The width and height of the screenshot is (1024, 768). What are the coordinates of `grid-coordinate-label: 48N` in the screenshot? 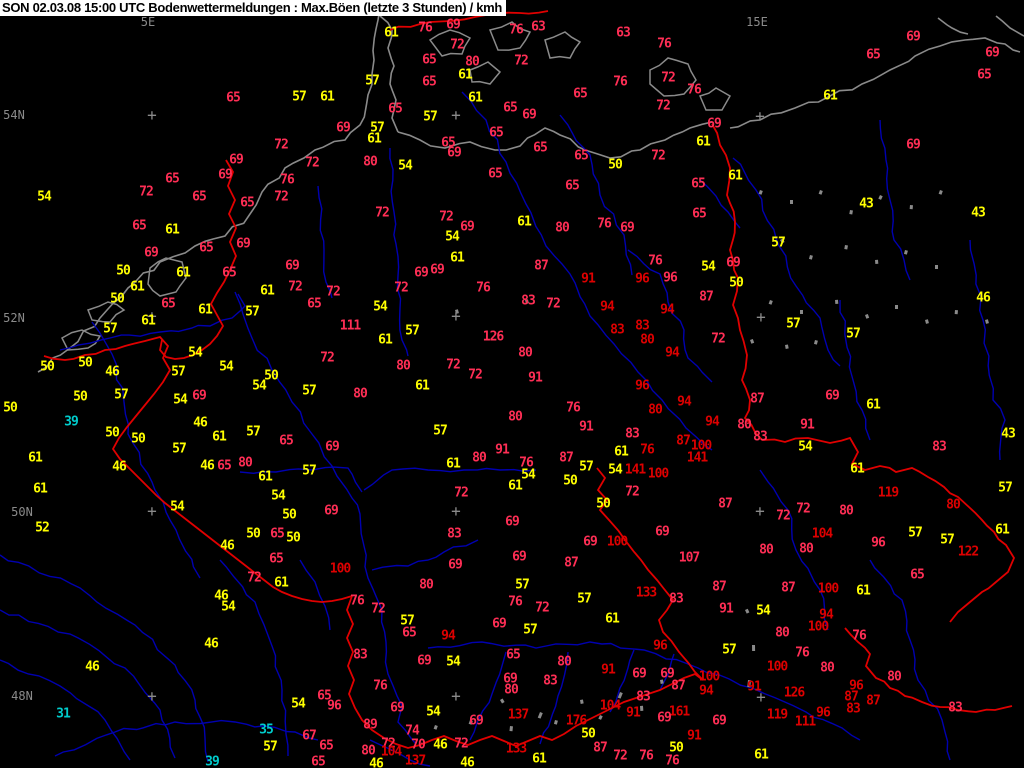 It's located at (22, 696).